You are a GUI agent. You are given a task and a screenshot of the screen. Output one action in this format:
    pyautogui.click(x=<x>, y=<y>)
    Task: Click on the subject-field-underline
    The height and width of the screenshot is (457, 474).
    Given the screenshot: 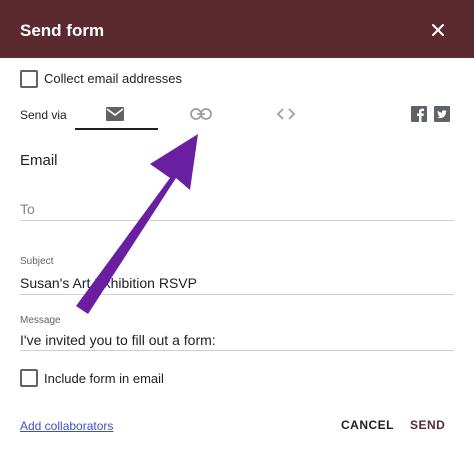 What is the action you would take?
    pyautogui.click(x=237, y=294)
    